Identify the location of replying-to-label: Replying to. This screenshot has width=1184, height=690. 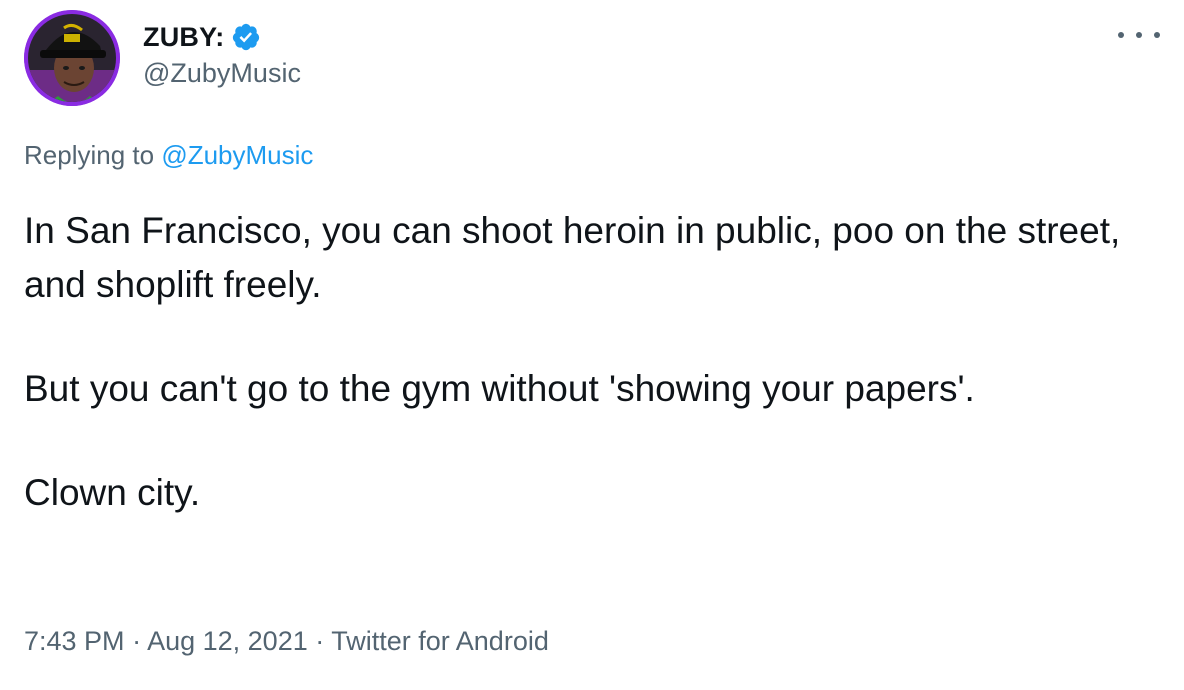
(93, 155).